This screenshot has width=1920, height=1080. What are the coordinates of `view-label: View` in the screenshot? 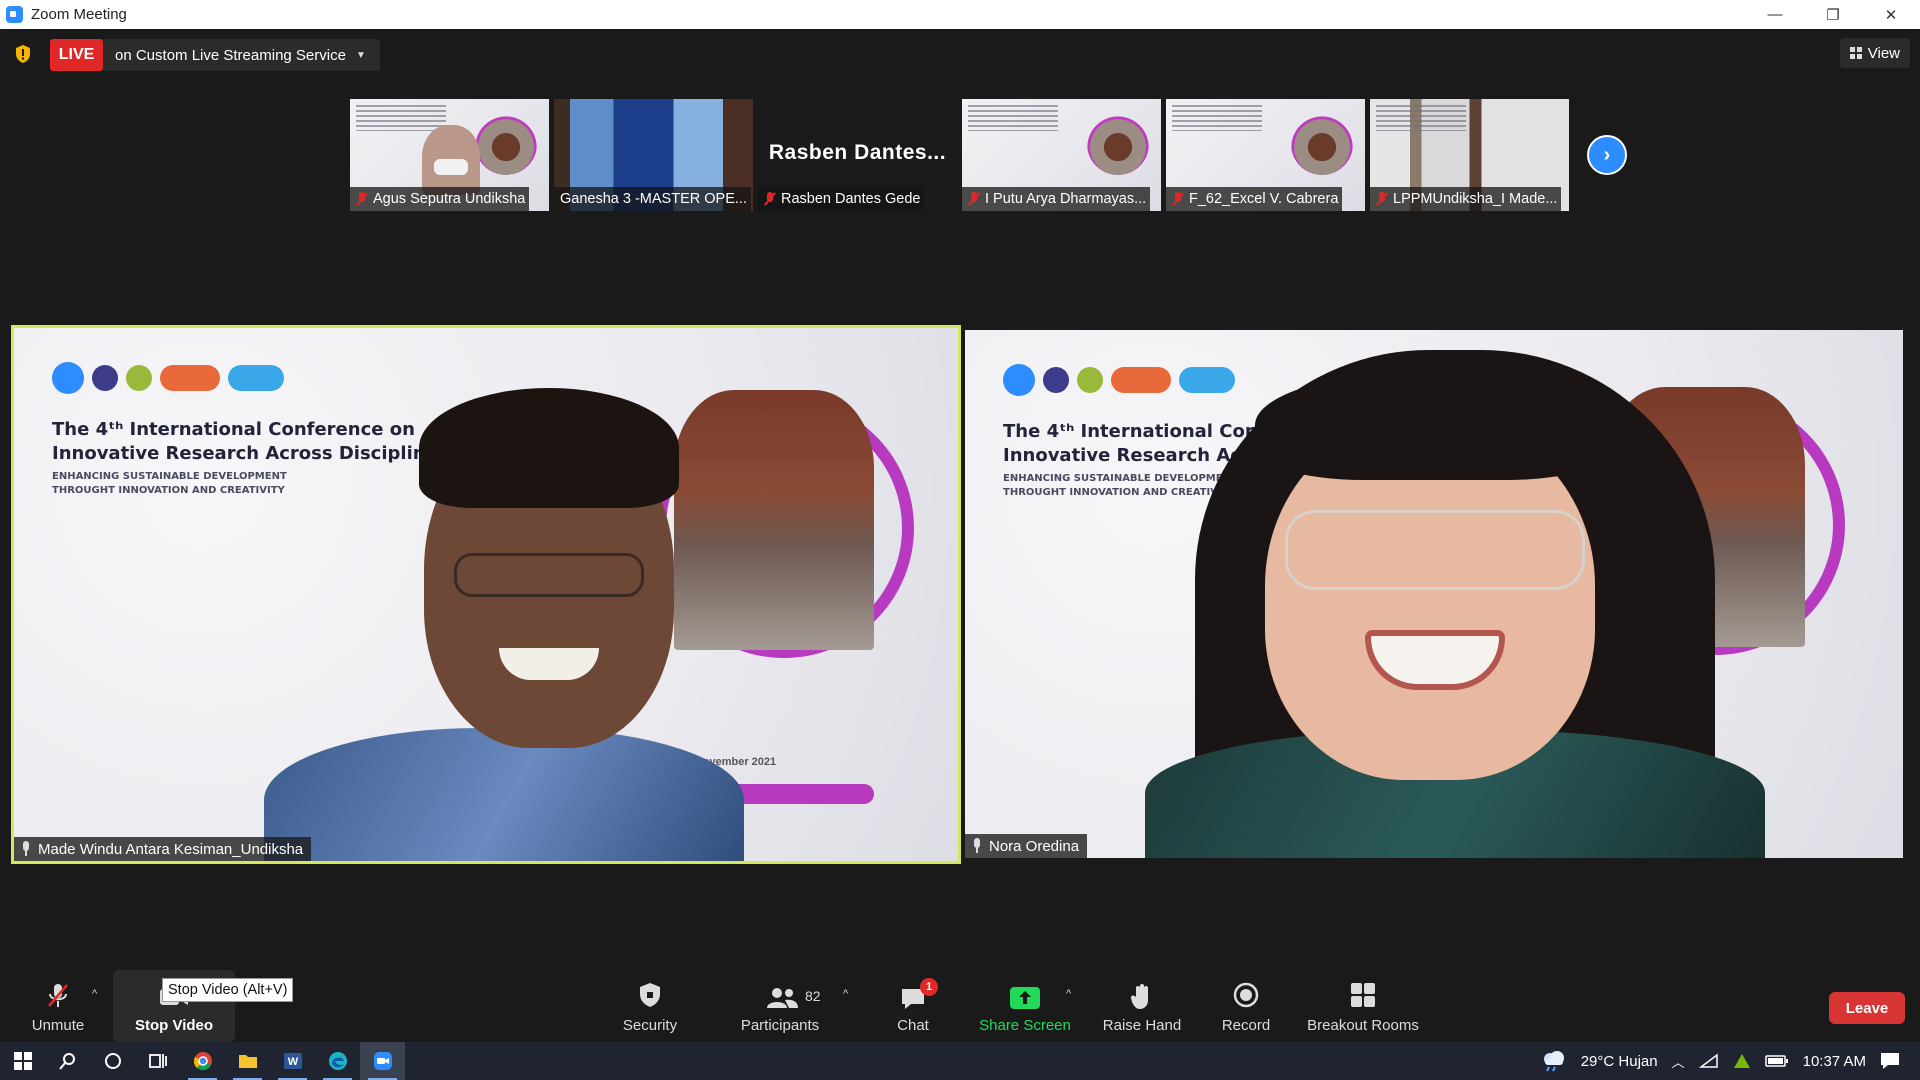 It's located at (1883, 53).